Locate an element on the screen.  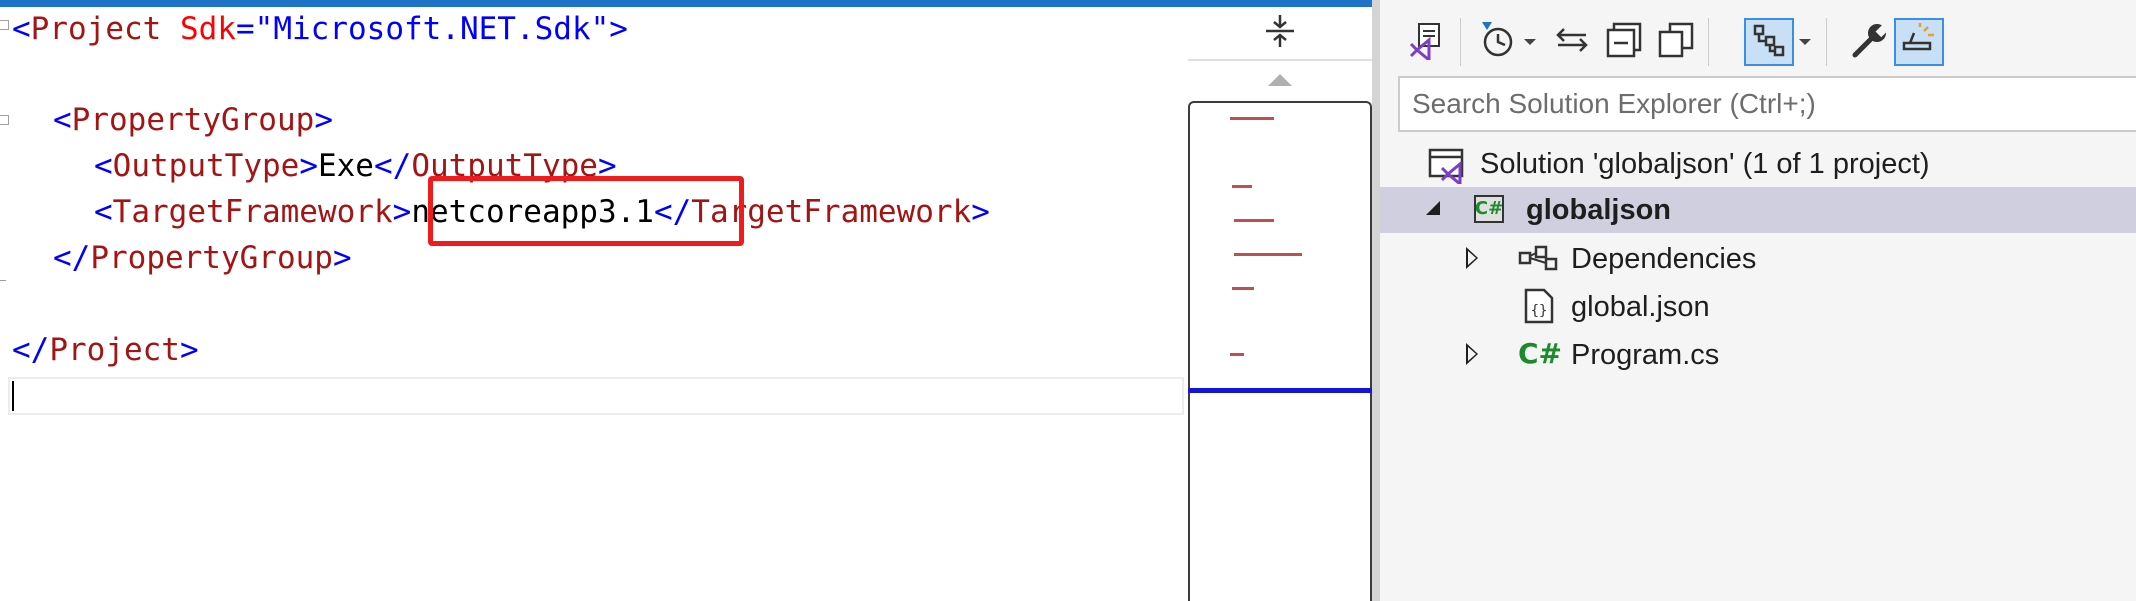
fold-marker-propertygroup is located at coordinates (4, 120).